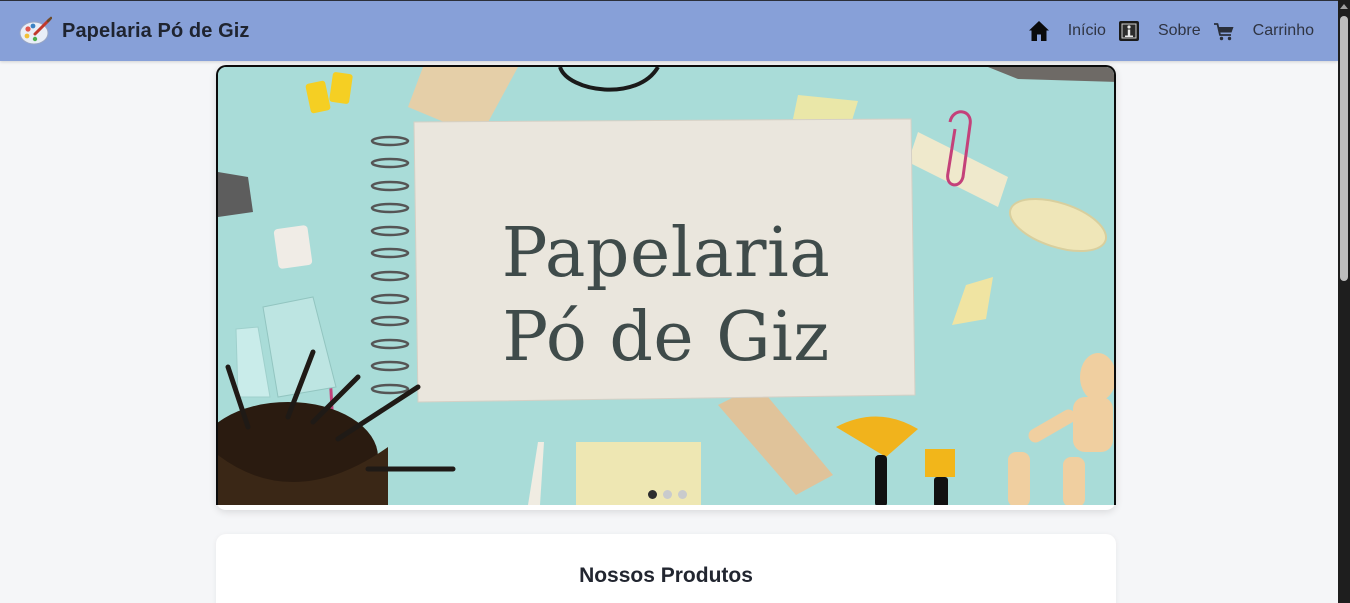 The image size is (1350, 603). I want to click on brand-name: Papelaria Pó de Giz, so click(156, 30).